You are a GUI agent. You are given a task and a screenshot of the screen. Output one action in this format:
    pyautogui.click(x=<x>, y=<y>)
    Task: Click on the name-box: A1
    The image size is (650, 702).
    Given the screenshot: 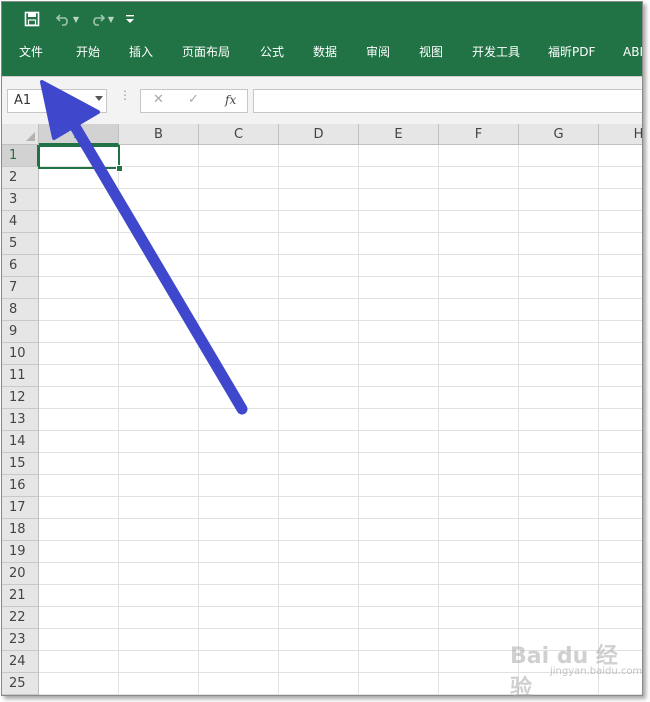 What is the action you would take?
    pyautogui.click(x=57, y=101)
    